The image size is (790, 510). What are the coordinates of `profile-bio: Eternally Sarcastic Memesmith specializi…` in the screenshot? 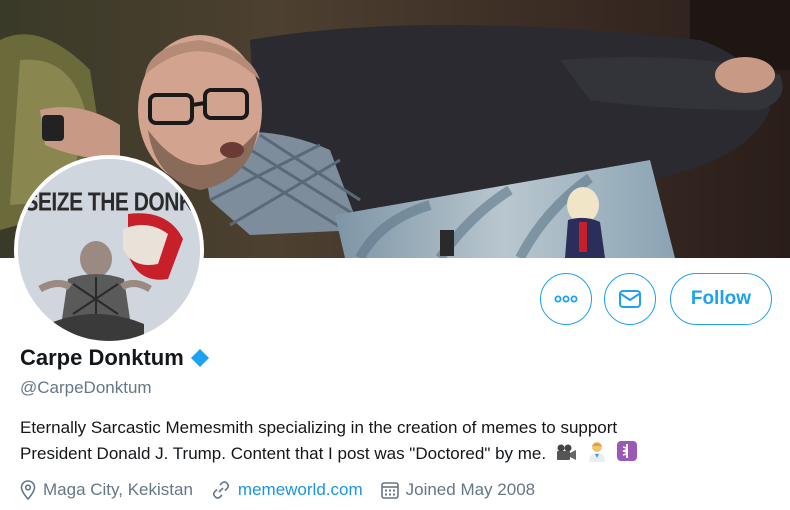 It's located at (400, 442).